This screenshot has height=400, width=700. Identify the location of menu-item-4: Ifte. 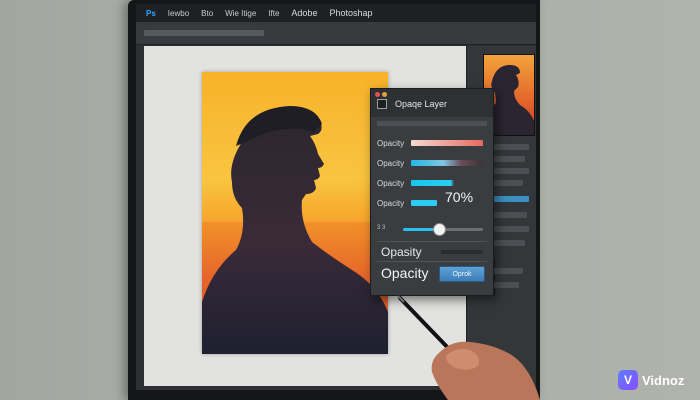
(273, 13).